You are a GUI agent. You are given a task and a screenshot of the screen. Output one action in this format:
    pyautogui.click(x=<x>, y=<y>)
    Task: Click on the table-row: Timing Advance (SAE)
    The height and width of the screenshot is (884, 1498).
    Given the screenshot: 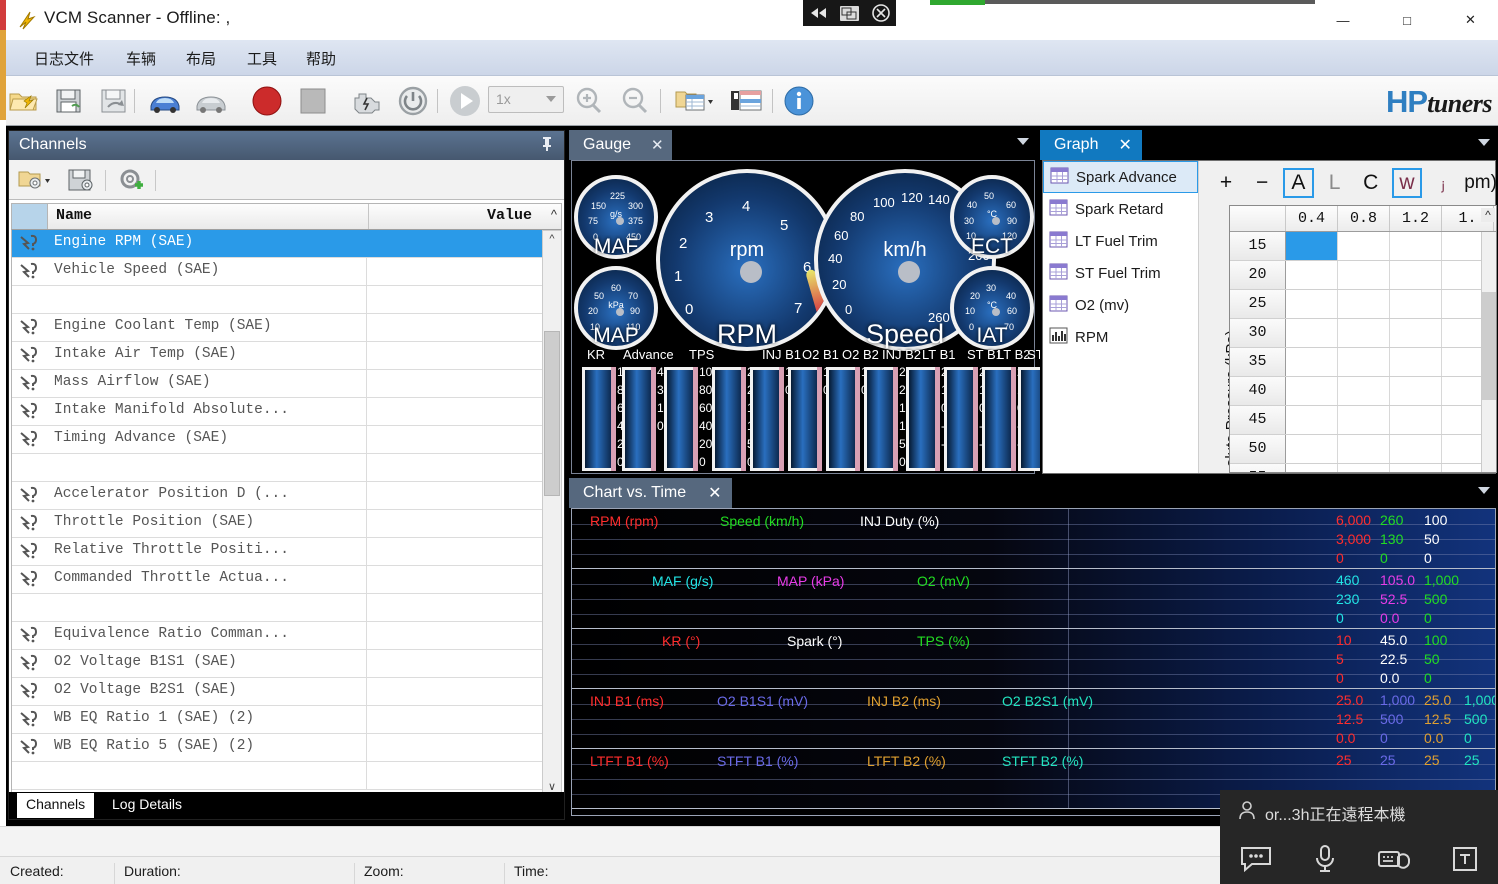 What is the action you would take?
    pyautogui.click(x=286, y=440)
    